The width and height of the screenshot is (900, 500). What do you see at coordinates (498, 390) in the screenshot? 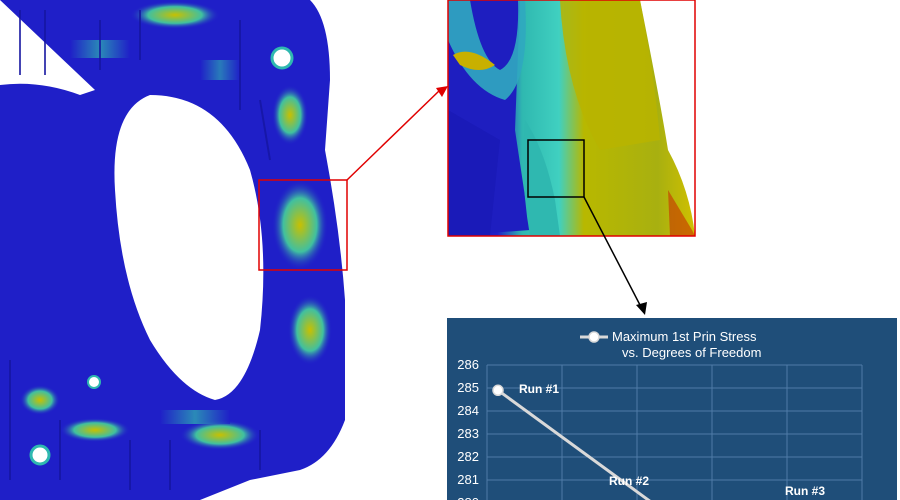
I see `data-point` at bounding box center [498, 390].